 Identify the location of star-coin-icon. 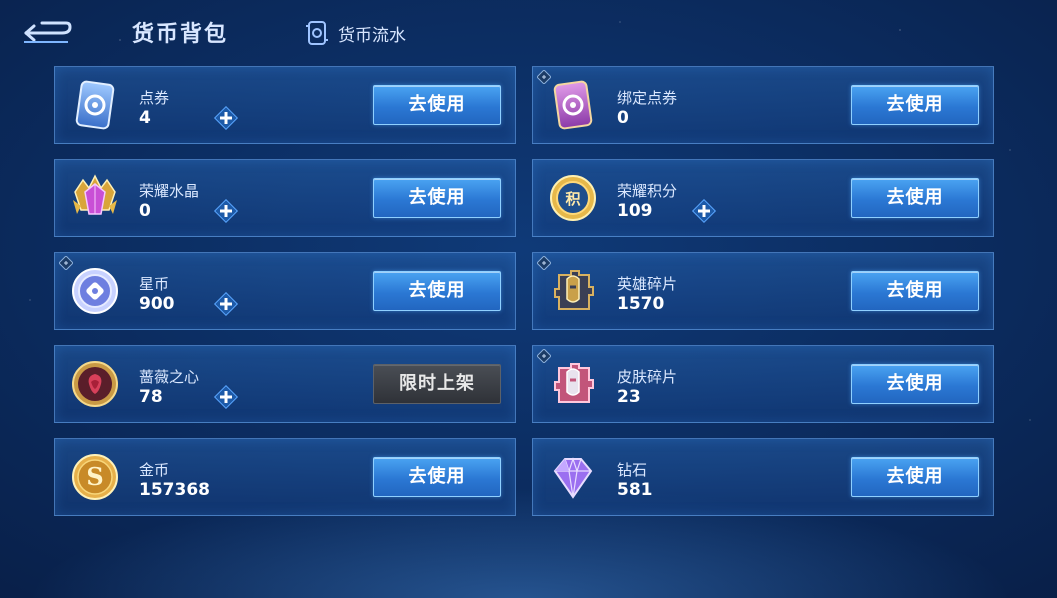
(95, 291).